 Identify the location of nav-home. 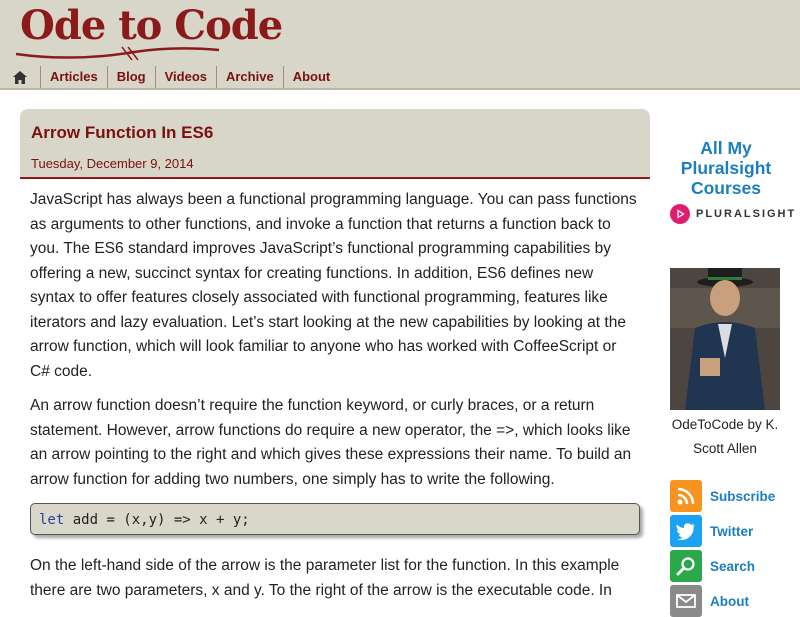
(20, 77).